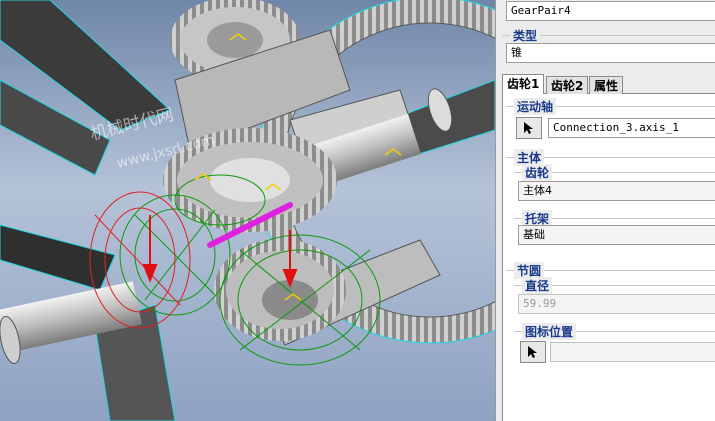 The image size is (715, 421). I want to click on type-select: 锥, so click(610, 53).